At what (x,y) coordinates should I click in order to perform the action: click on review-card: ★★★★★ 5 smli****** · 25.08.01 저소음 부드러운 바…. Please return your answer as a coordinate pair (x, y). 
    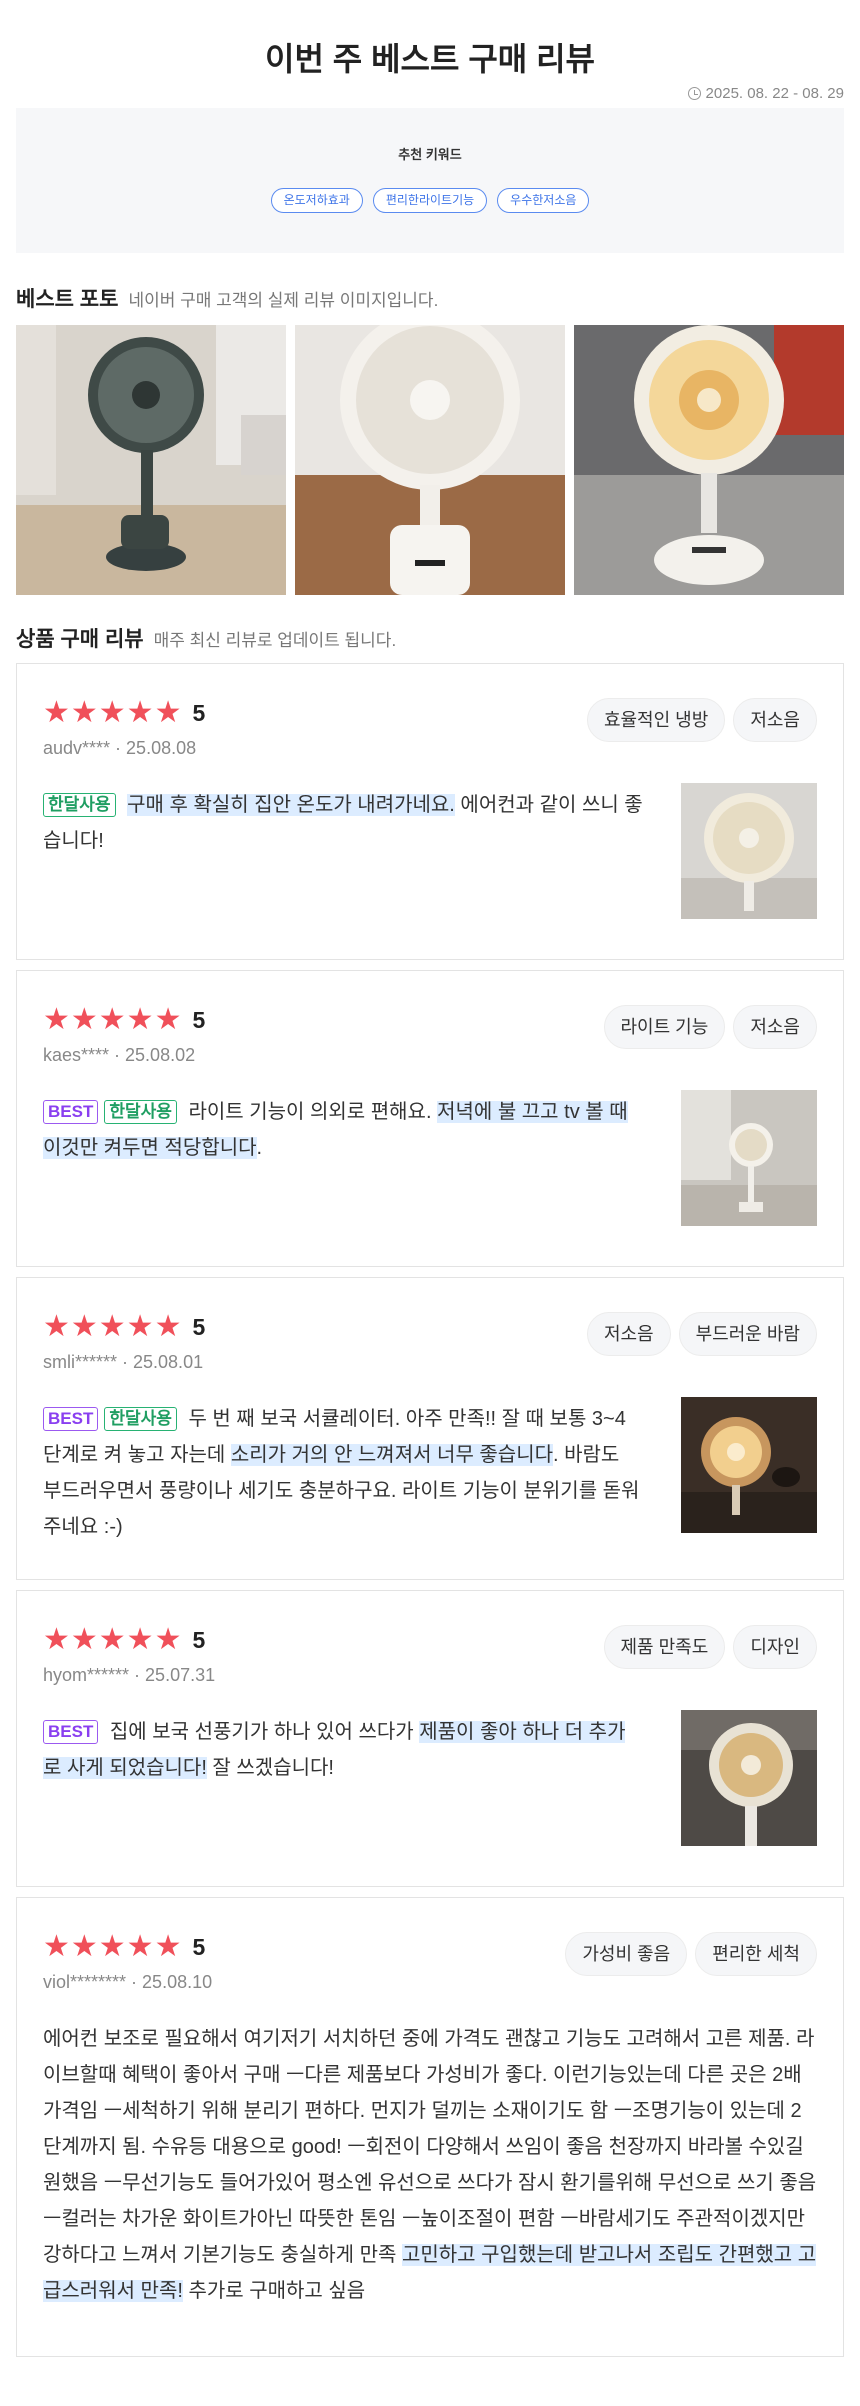
    Looking at the image, I should click on (430, 1428).